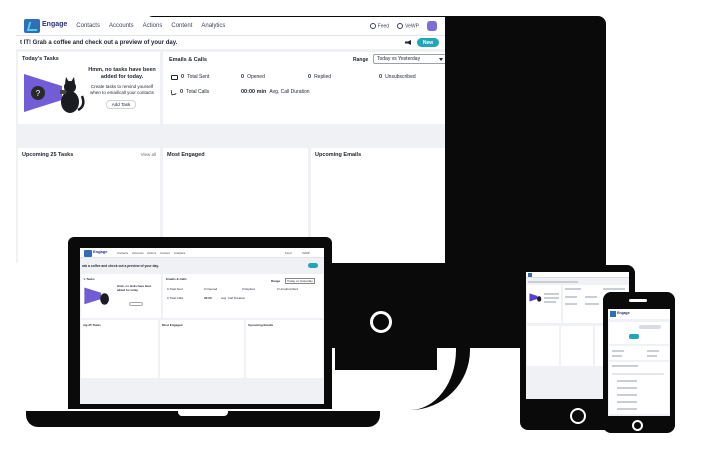 This screenshot has height=450, width=720. Describe the element at coordinates (54, 24) in the screenshot. I see `brand-name: Engage` at that location.